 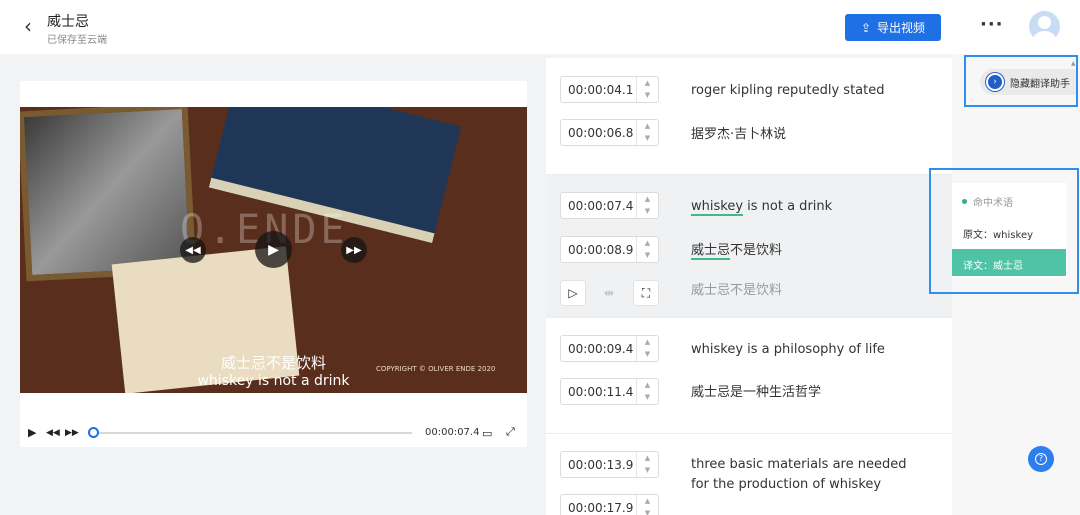 I want to click on avatar, so click(x=1044, y=26).